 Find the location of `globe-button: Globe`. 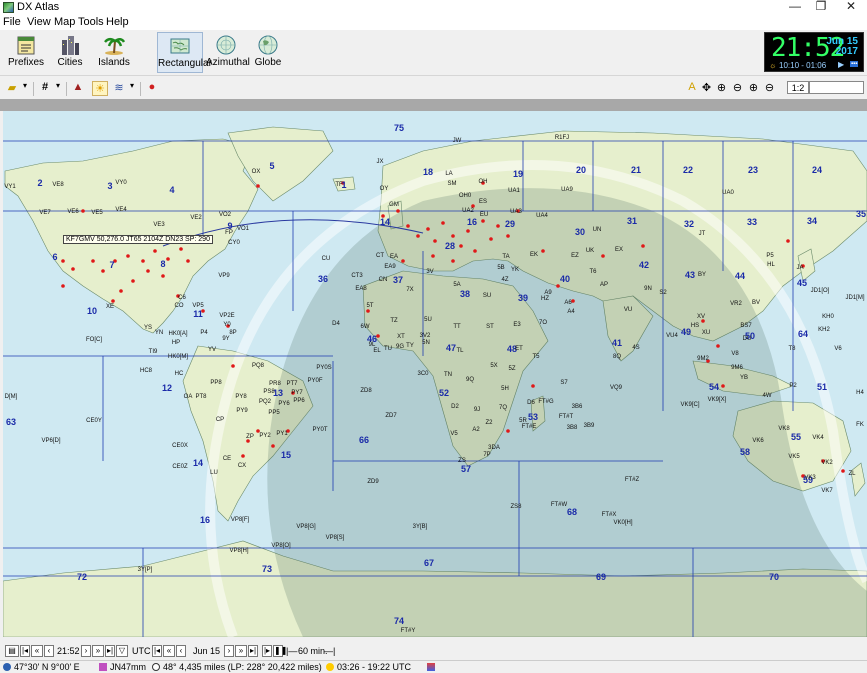

globe-button: Globe is located at coordinates (268, 52).